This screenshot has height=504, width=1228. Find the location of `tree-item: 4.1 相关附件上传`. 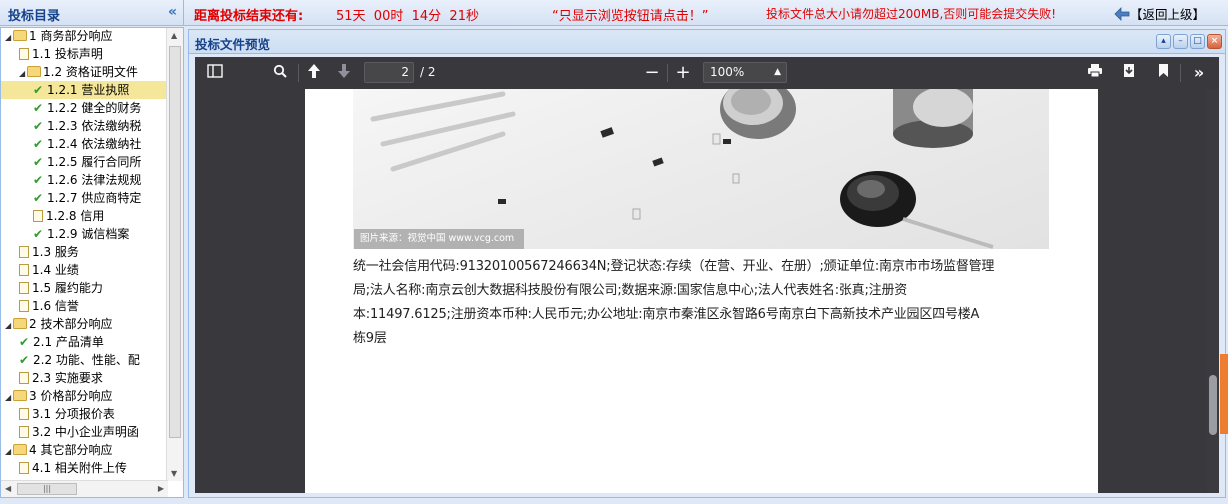

tree-item: 4.1 相关附件上传 is located at coordinates (84, 468).